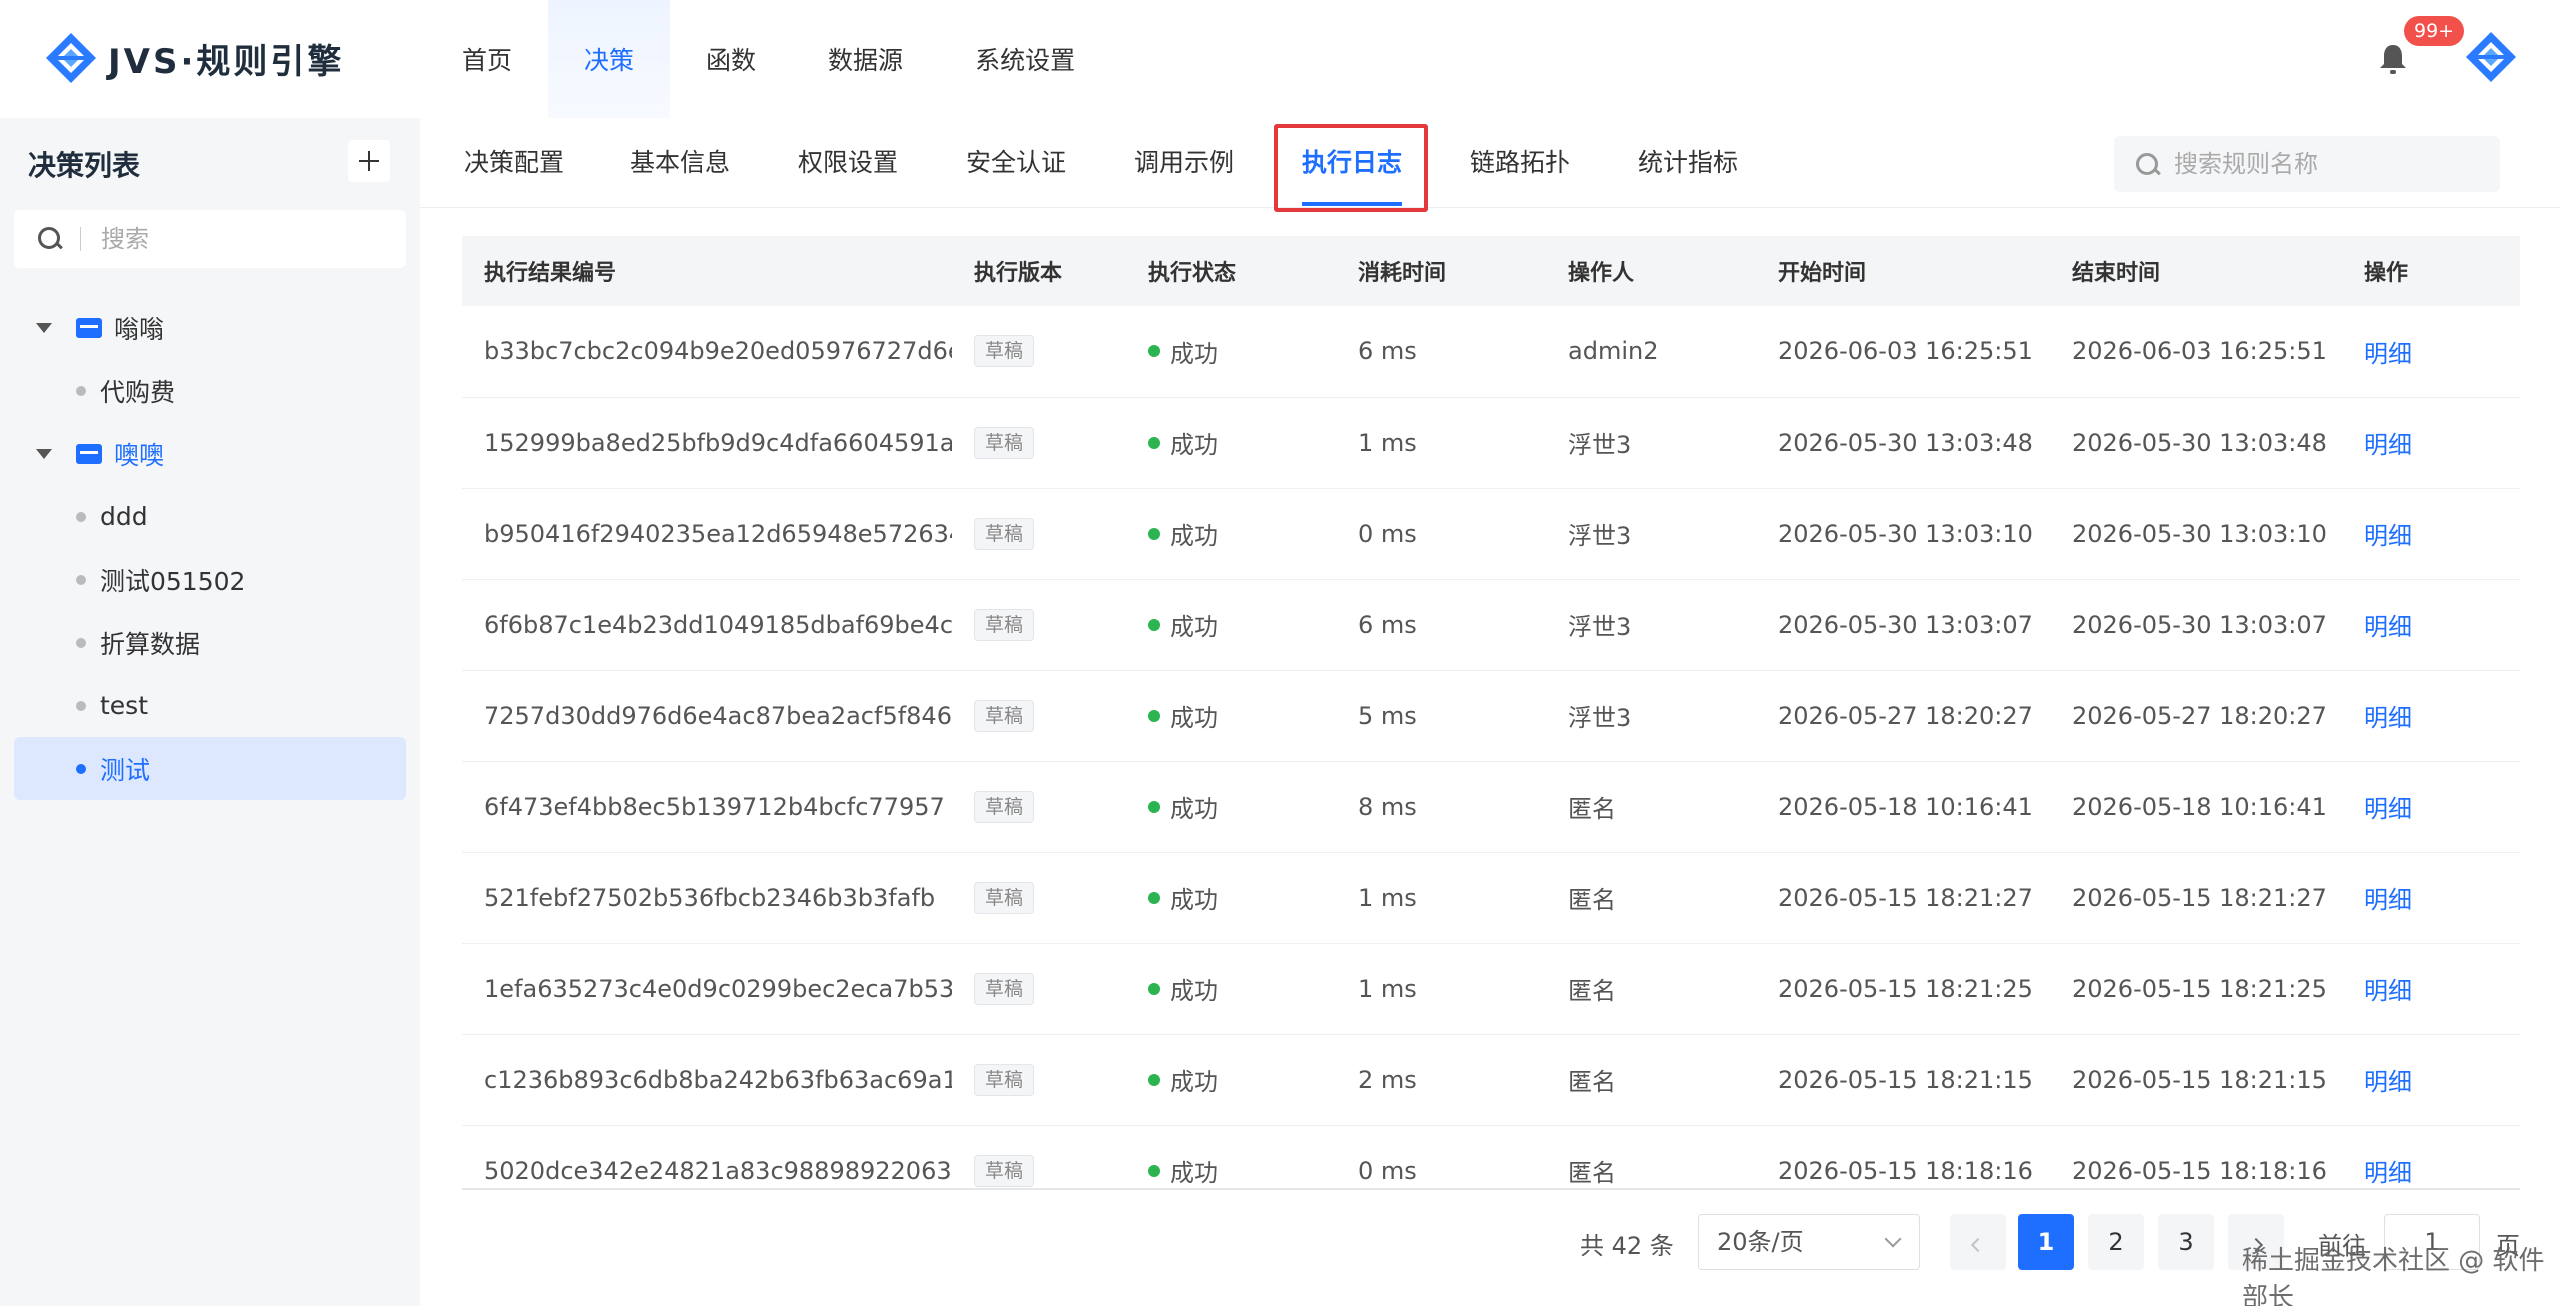 This screenshot has height=1306, width=2560. I want to click on nav-item-functions: 函数, so click(731, 59).